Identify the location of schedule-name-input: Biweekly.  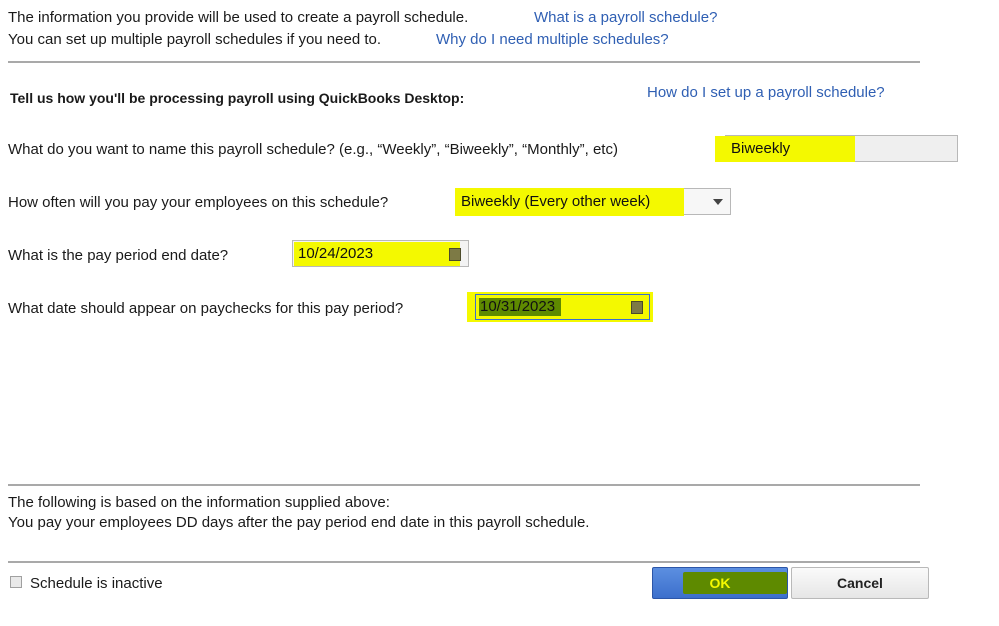
(836, 148).